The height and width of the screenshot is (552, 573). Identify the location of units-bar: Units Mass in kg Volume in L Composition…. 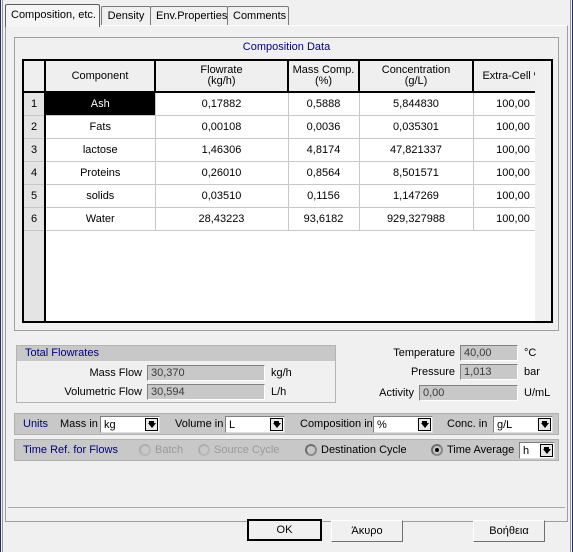
(286, 424).